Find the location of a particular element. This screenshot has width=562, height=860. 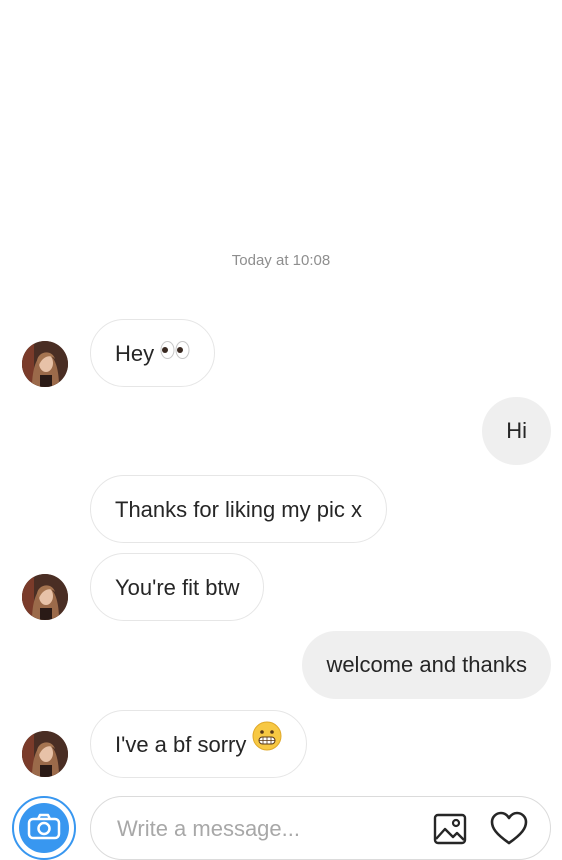

message-text: Thanks for liking my pic x is located at coordinates (238, 509).